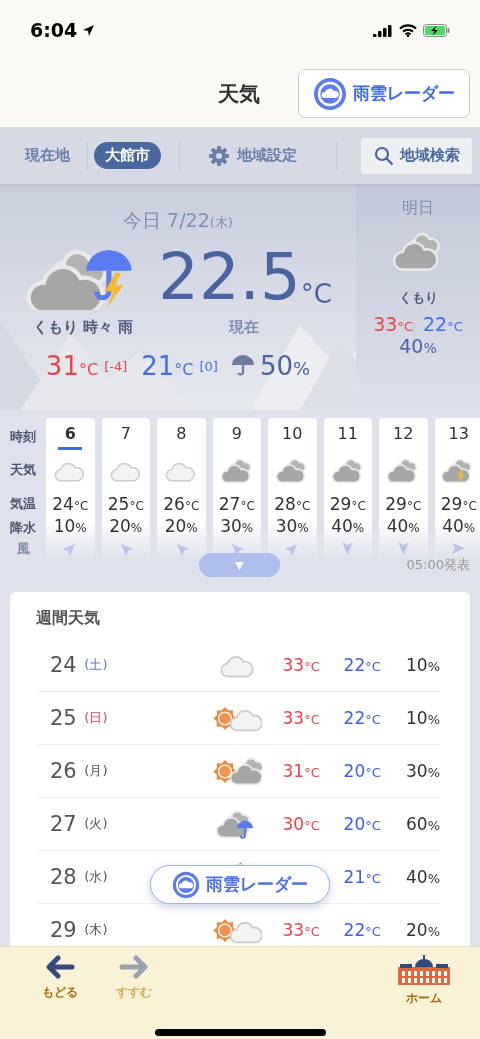 The height and width of the screenshot is (1039, 480). What do you see at coordinates (436, 30) in the screenshot?
I see `battery-icon` at bounding box center [436, 30].